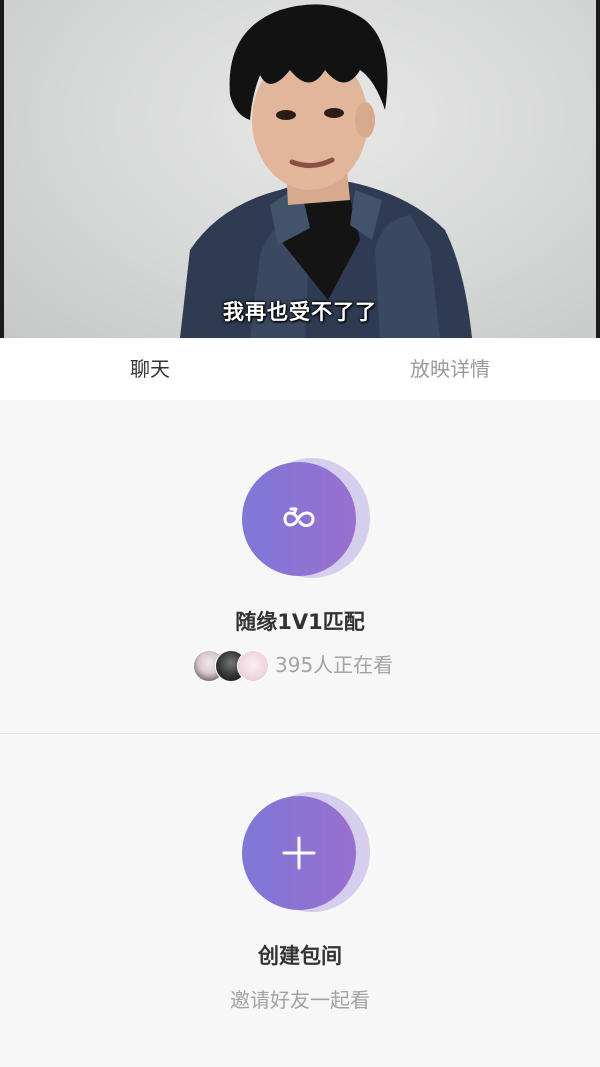 The width and height of the screenshot is (600, 1067). I want to click on create-room-title: 创建包间, so click(300, 956).